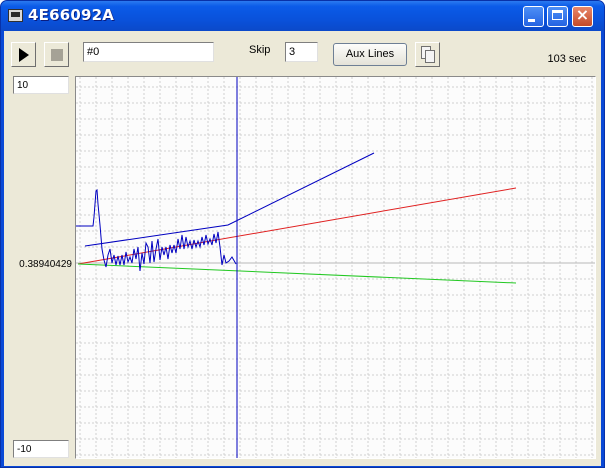 Image resolution: width=605 pixels, height=468 pixels. What do you see at coordinates (260, 50) in the screenshot?
I see `skip-label: Skip` at bounding box center [260, 50].